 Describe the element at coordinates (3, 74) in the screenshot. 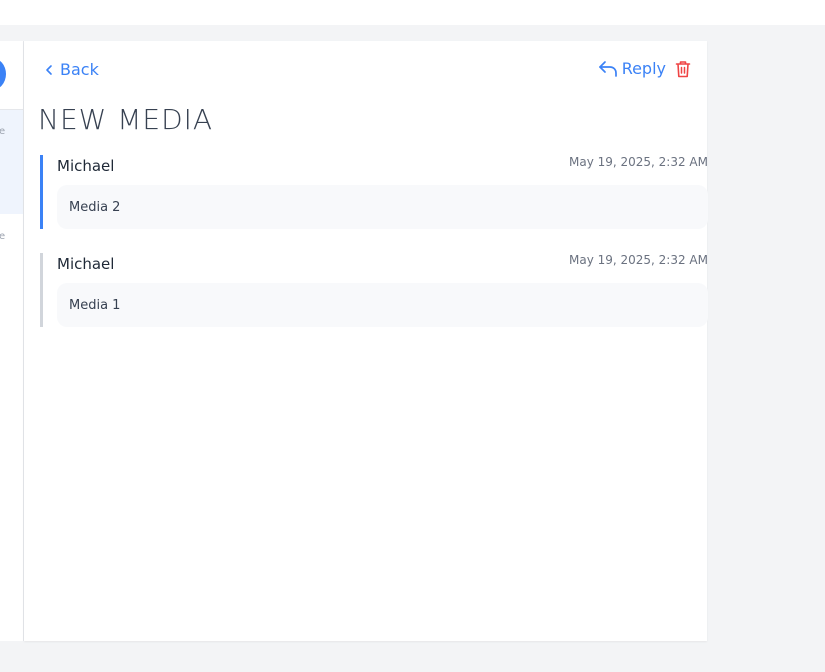

I see `avatar` at that location.